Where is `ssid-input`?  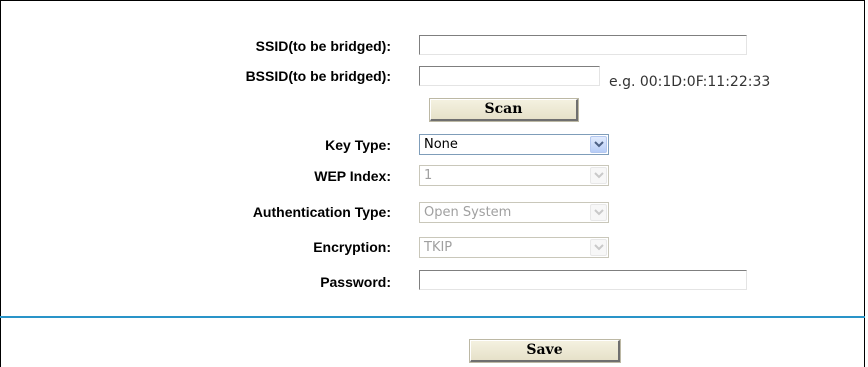
ssid-input is located at coordinates (583, 45).